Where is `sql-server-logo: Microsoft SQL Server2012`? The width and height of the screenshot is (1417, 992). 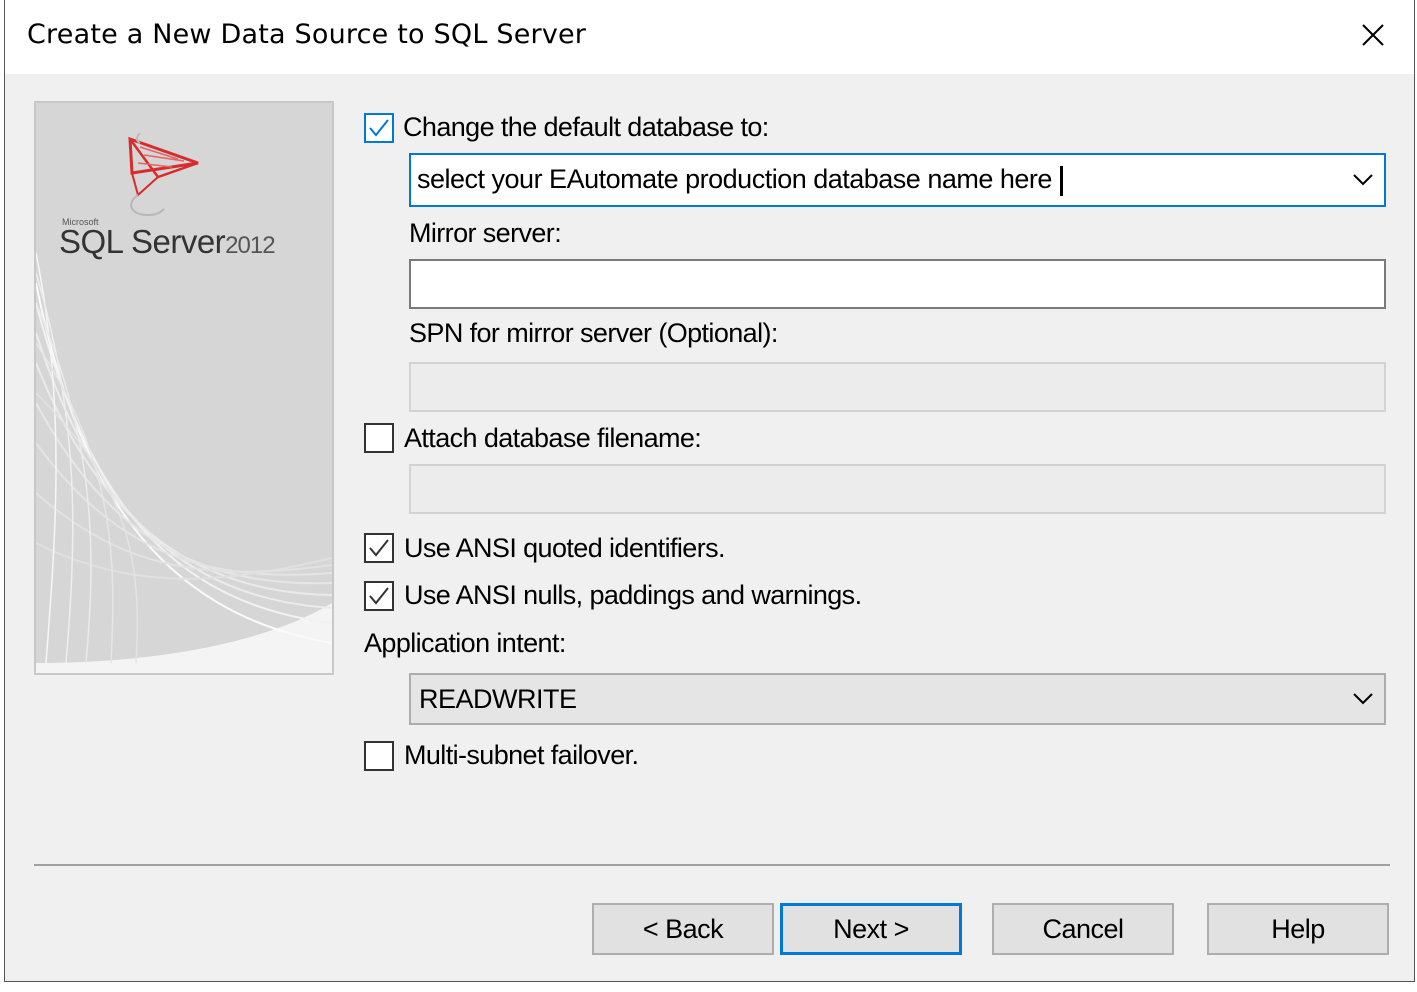
sql-server-logo: Microsoft SQL Server2012 is located at coordinates (181, 203).